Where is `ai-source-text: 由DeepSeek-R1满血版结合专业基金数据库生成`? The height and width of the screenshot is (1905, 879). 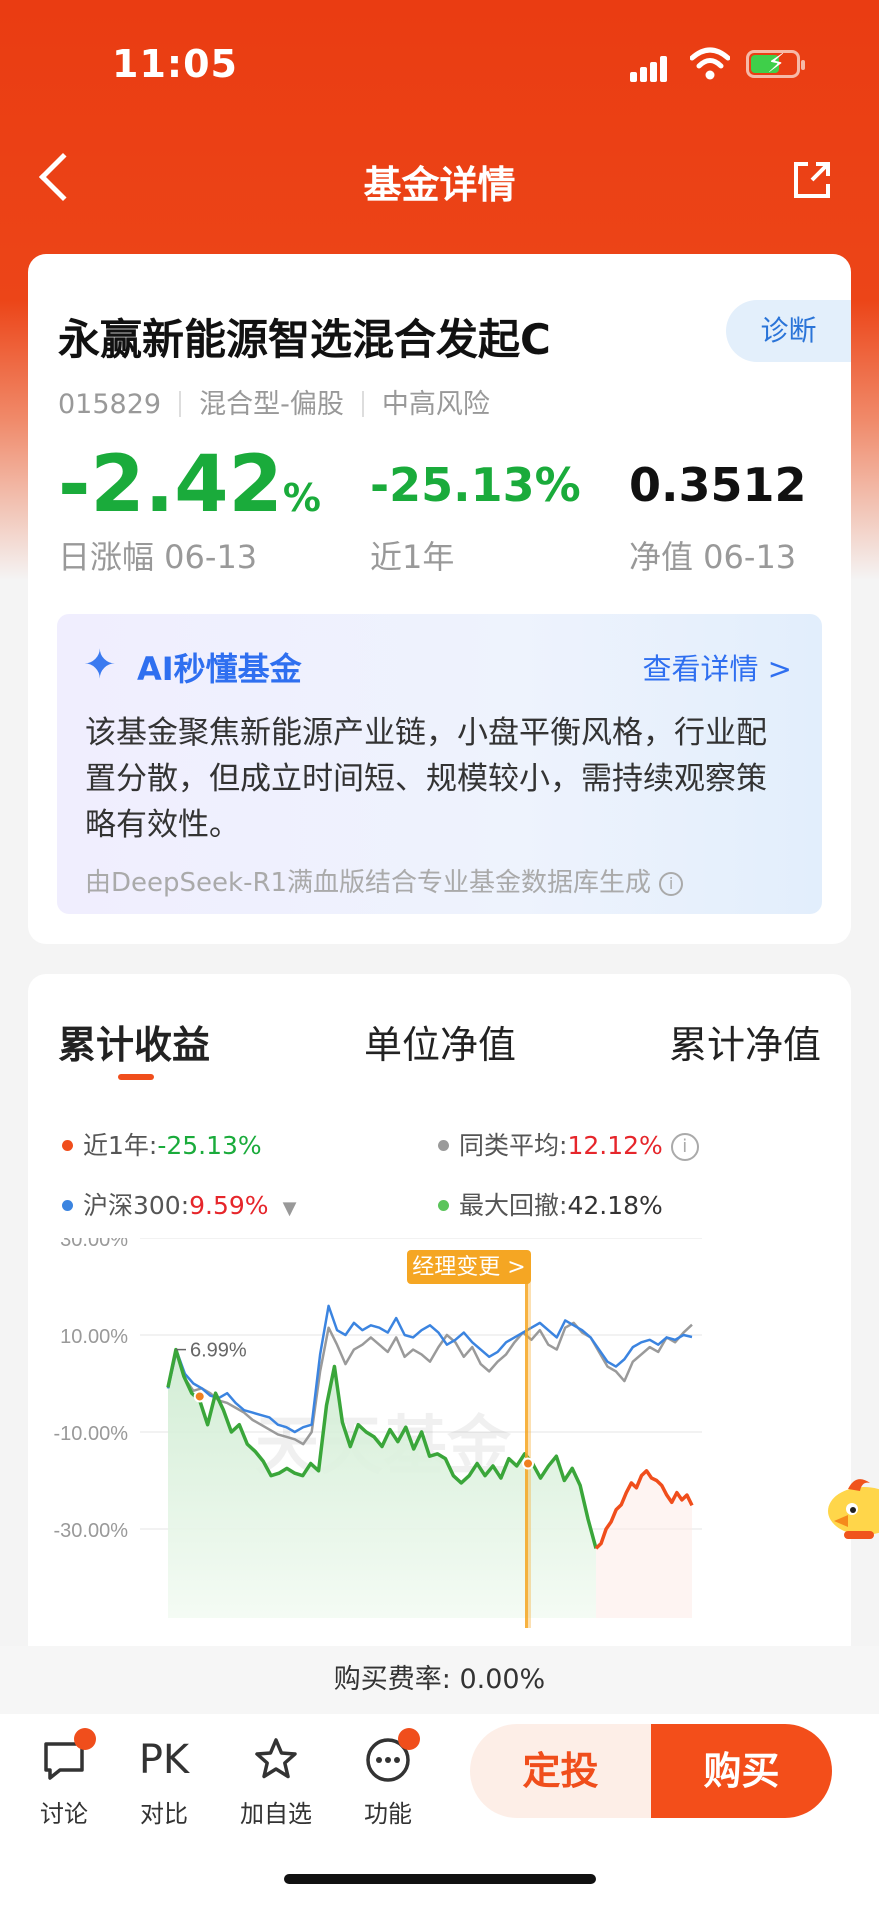
ai-source-text: 由DeepSeek-R1满血版结合专业基金数据库生成 is located at coordinates (368, 883).